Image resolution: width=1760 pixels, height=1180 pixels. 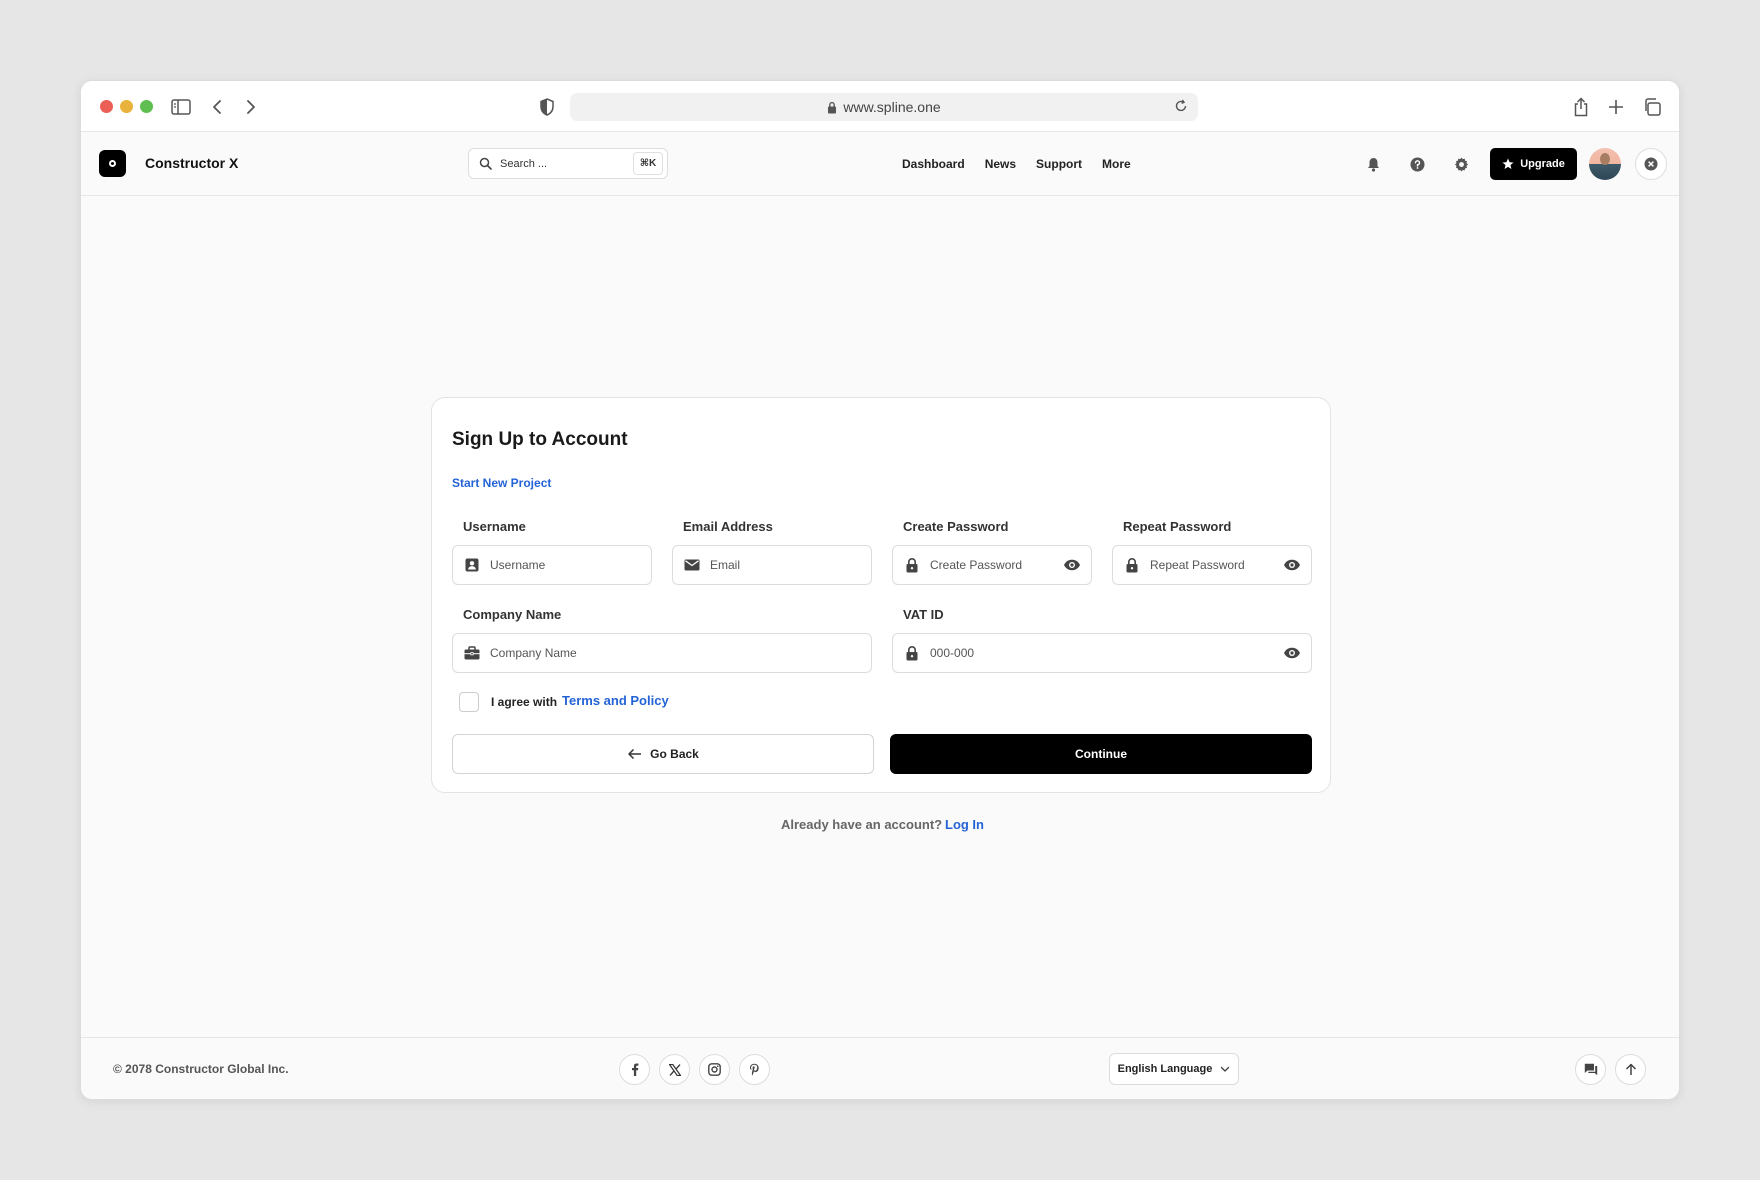 I want to click on new-tab-icon, so click(x=1616, y=107).